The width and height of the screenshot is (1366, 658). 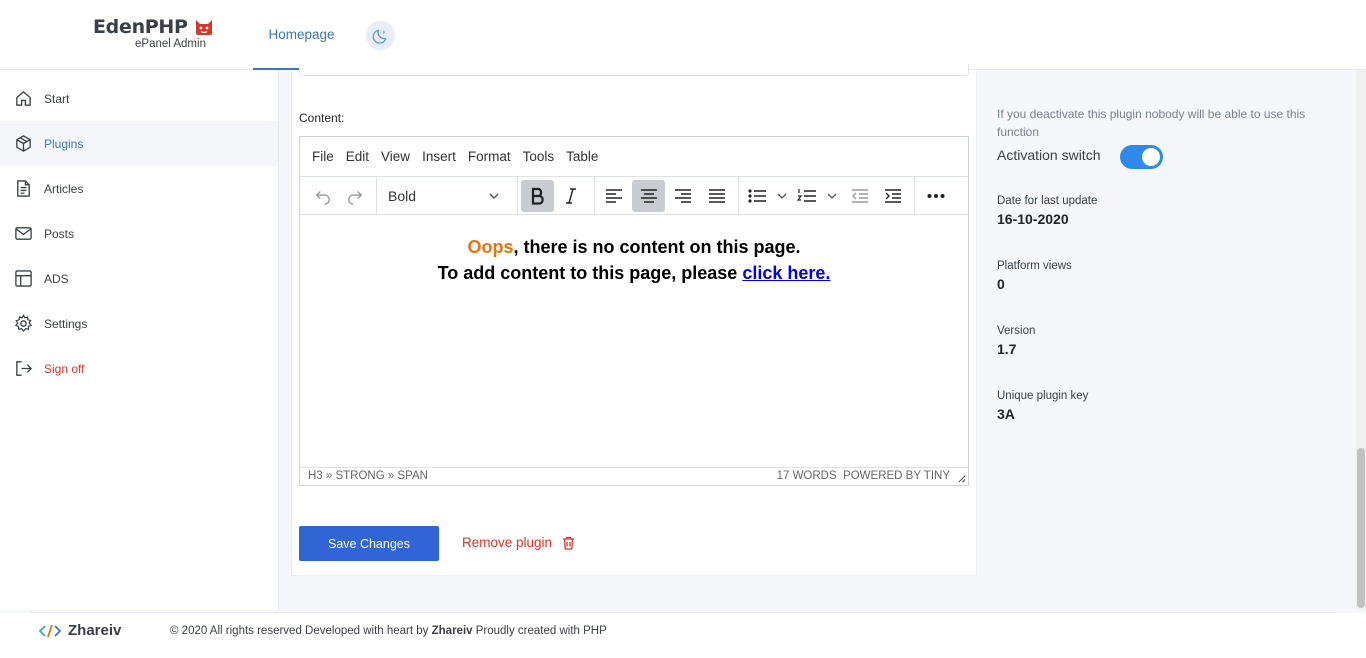 I want to click on align-right-button, so click(x=683, y=196).